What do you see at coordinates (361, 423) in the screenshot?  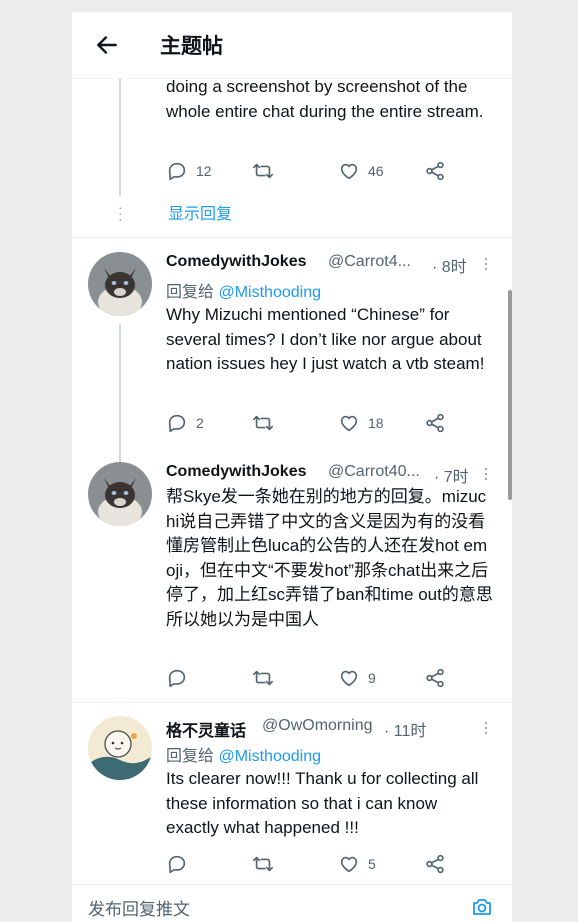 I see `like-button: 18` at bounding box center [361, 423].